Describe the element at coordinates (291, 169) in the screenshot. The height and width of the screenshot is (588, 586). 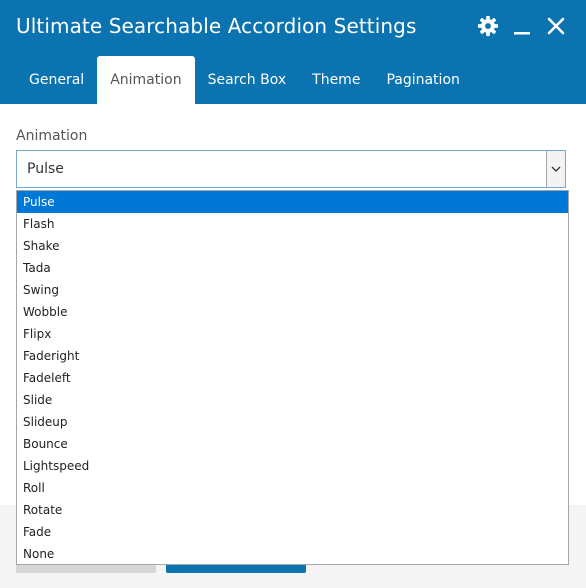
I see `animation-select: Pulse` at that location.